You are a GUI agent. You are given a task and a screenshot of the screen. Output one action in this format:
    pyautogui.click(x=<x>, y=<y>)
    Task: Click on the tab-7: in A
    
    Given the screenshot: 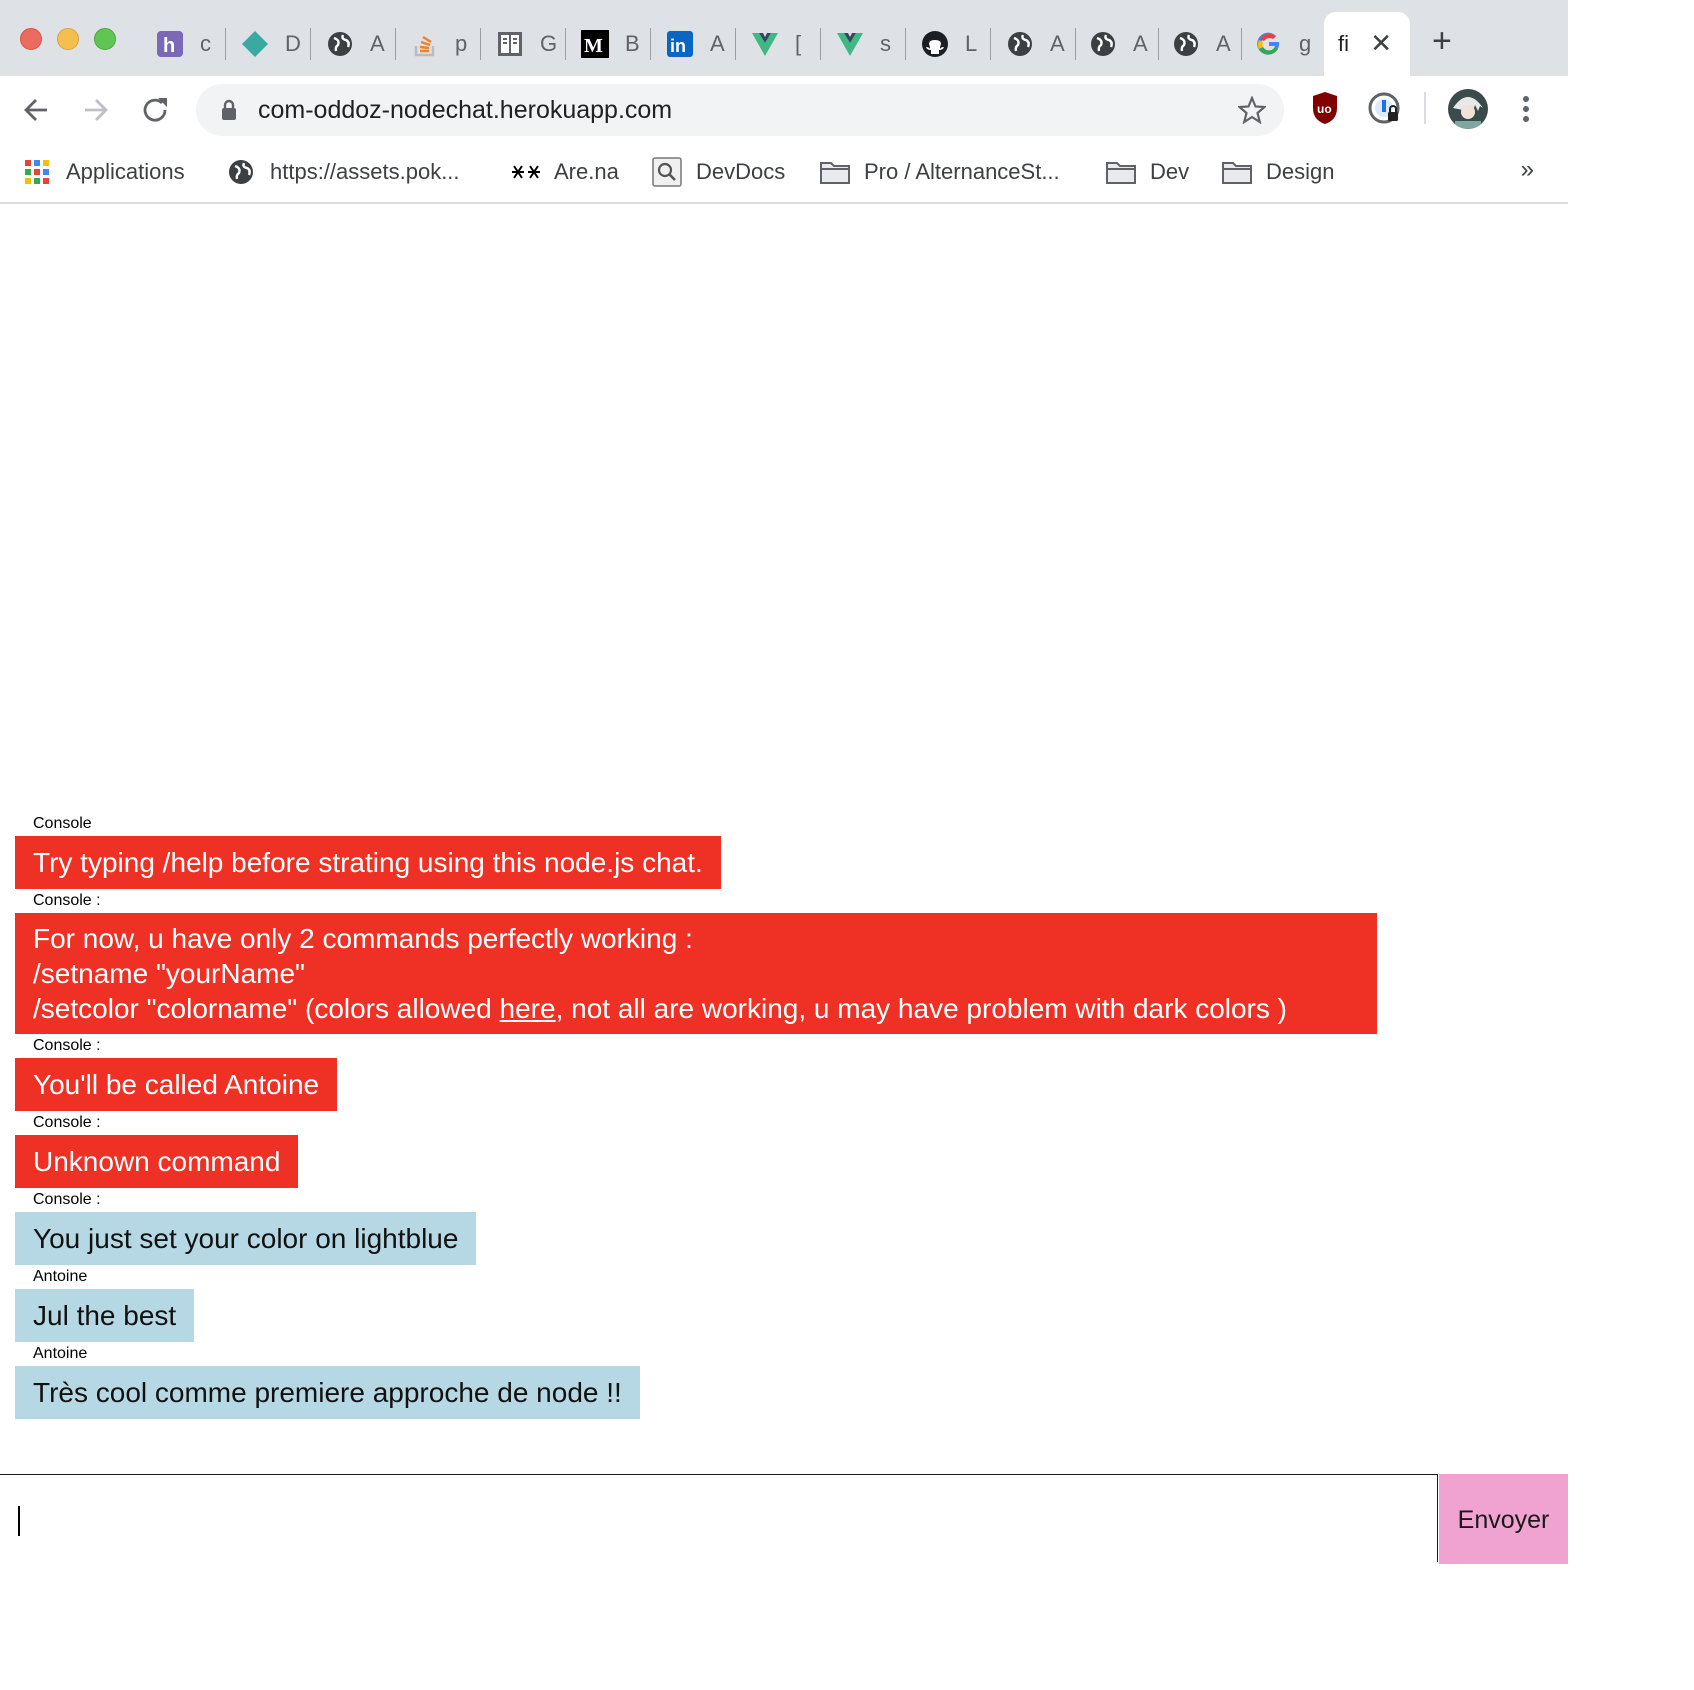 What is the action you would take?
    pyautogui.click(x=694, y=44)
    